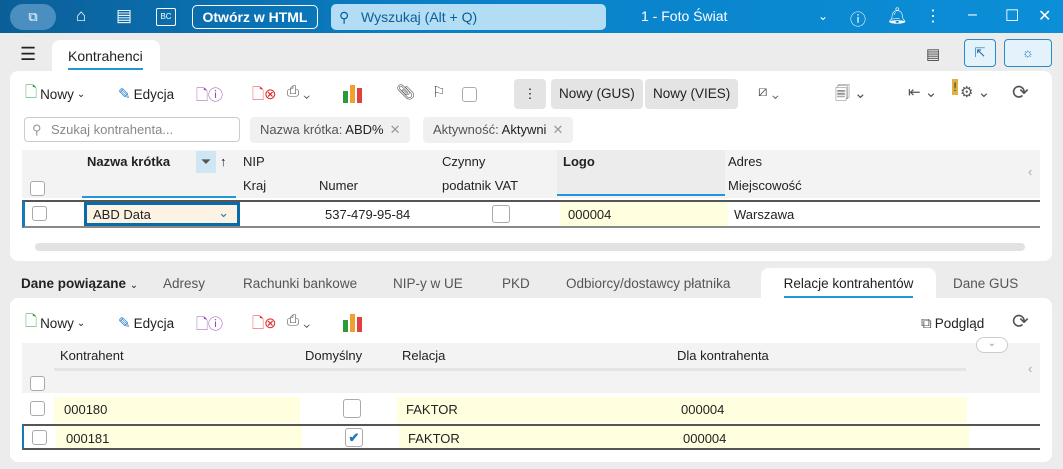  What do you see at coordinates (105, 59) in the screenshot?
I see `tab-label: Kontrahenci` at bounding box center [105, 59].